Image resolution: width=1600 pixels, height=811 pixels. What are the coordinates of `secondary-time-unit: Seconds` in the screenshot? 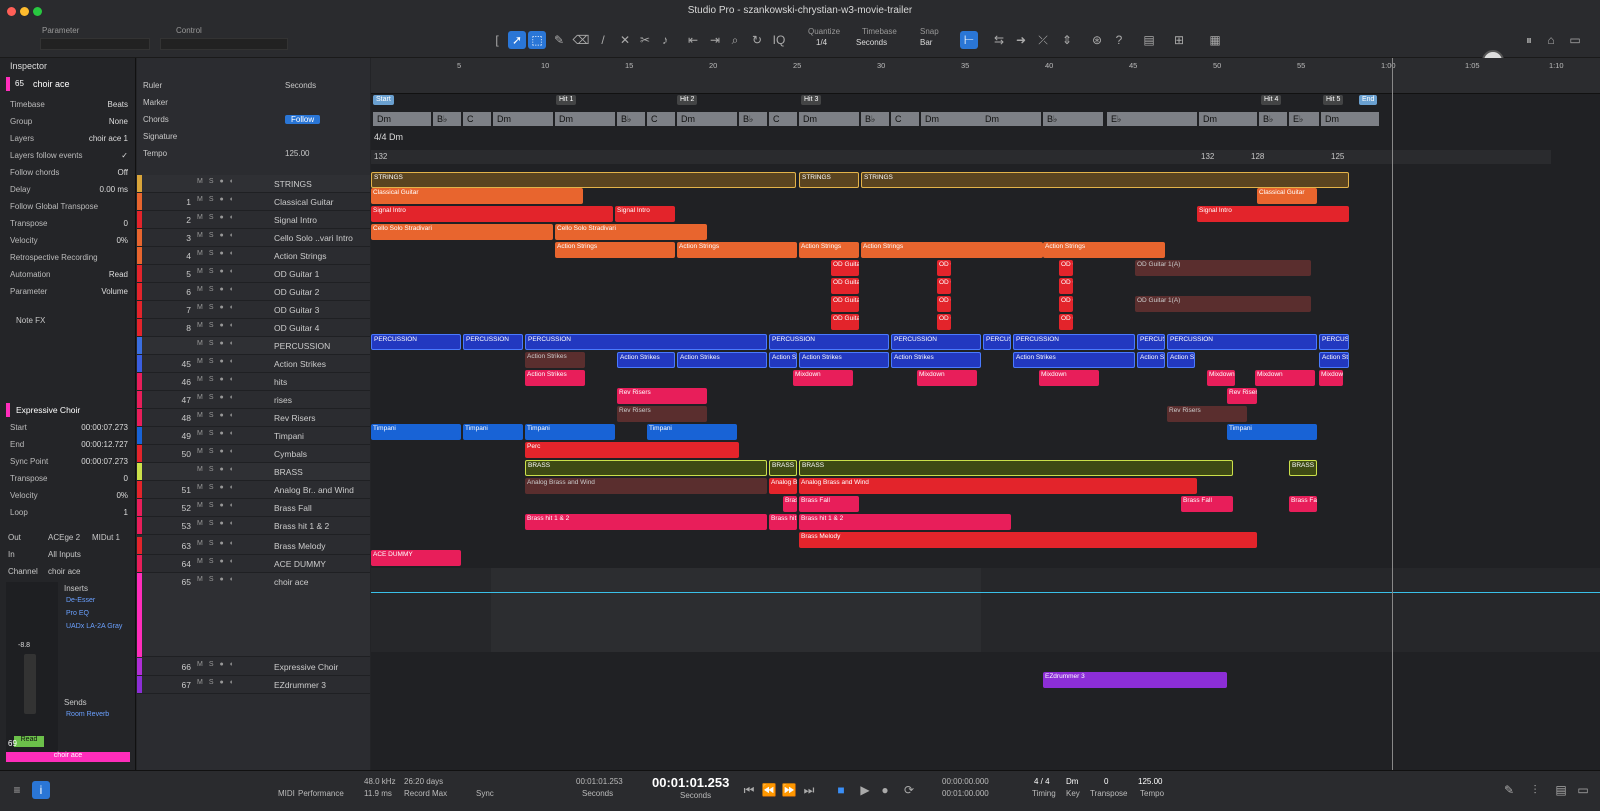 It's located at (597, 793).